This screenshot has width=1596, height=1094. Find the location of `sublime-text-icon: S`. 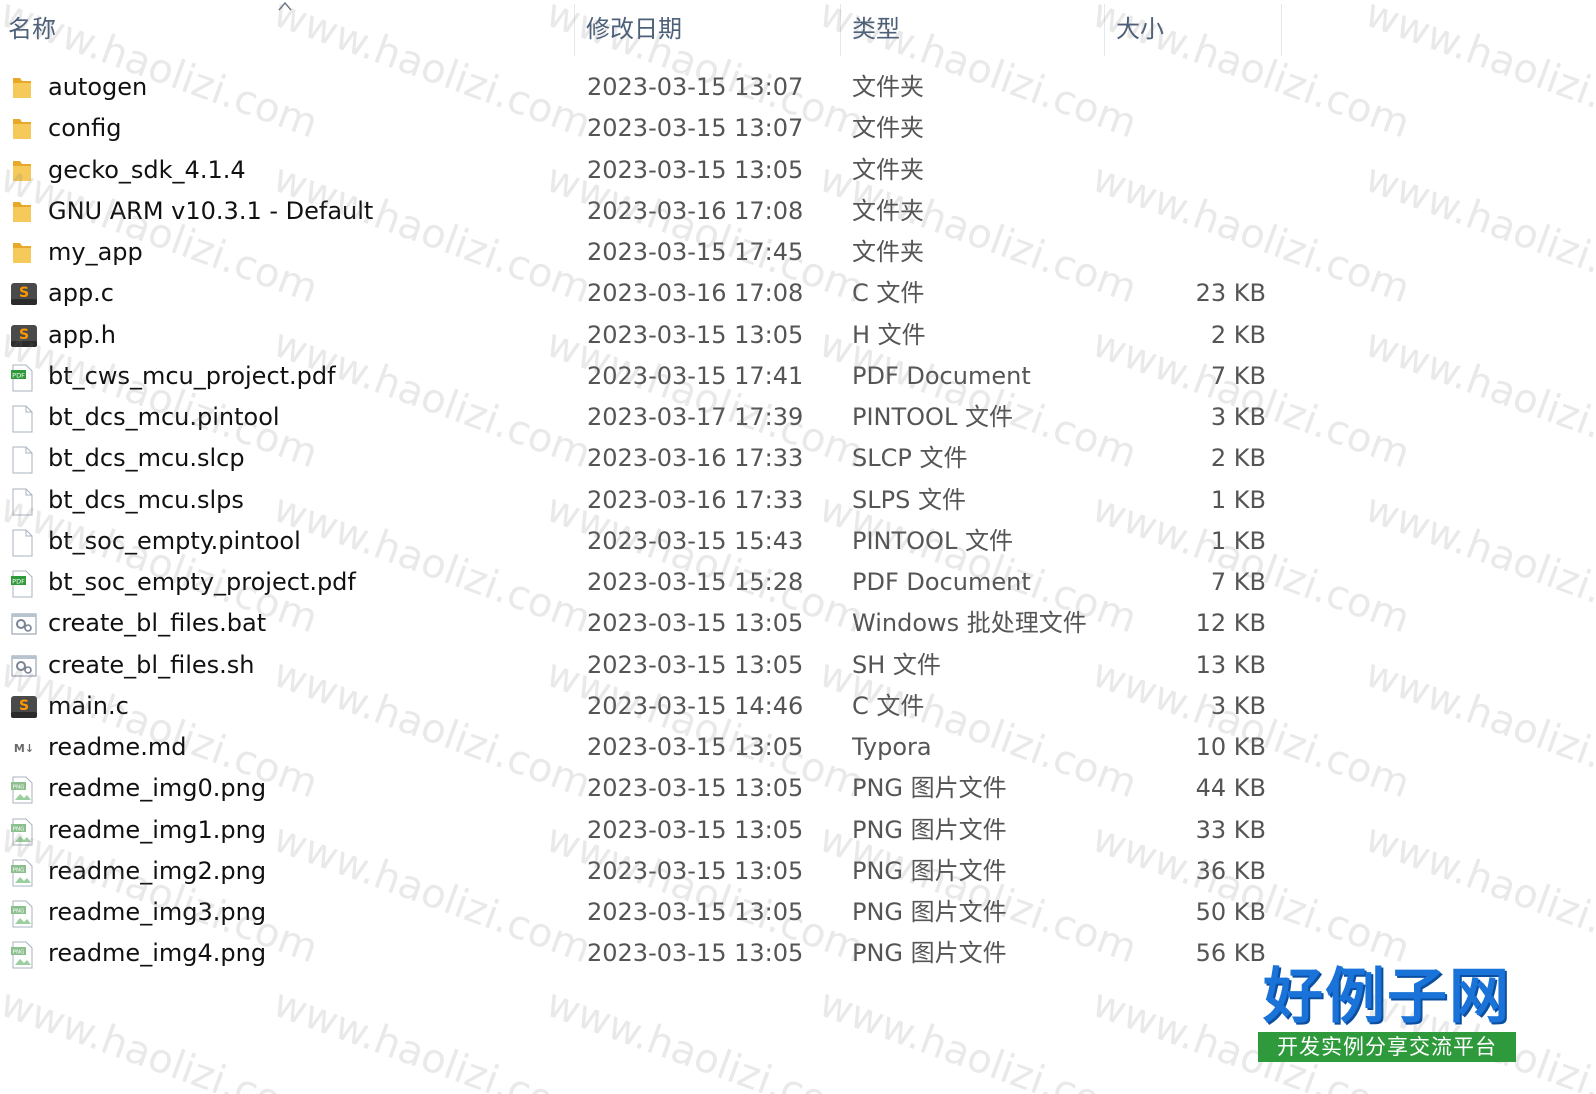

sublime-text-icon: S is located at coordinates (25, 335).